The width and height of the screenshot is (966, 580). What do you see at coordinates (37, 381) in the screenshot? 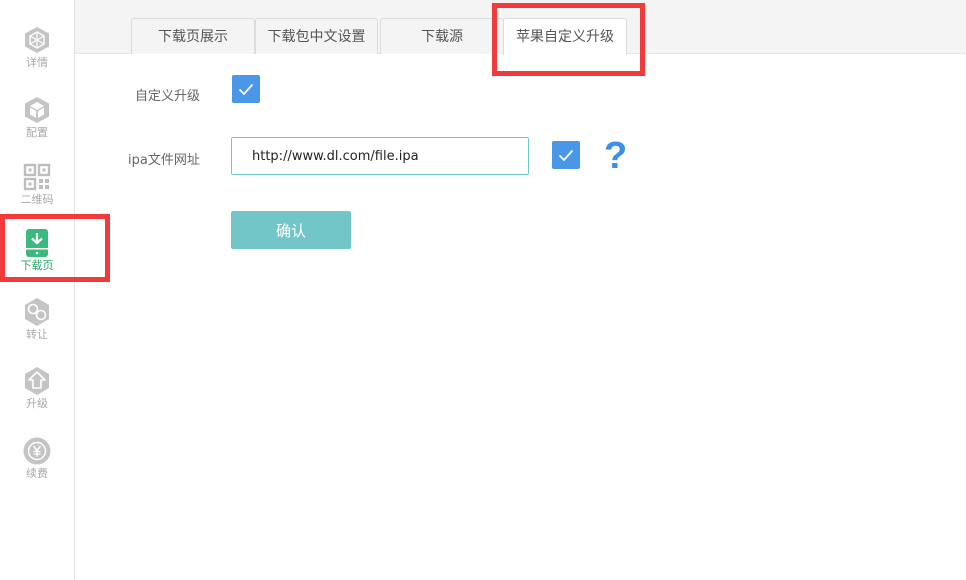
I see `upgrade-arrow-icon` at bounding box center [37, 381].